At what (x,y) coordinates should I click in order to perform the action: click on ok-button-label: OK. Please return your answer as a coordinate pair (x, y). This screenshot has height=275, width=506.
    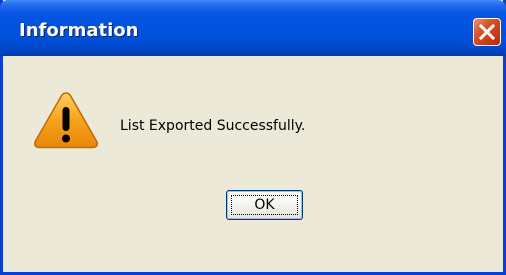
    Looking at the image, I should click on (264, 205).